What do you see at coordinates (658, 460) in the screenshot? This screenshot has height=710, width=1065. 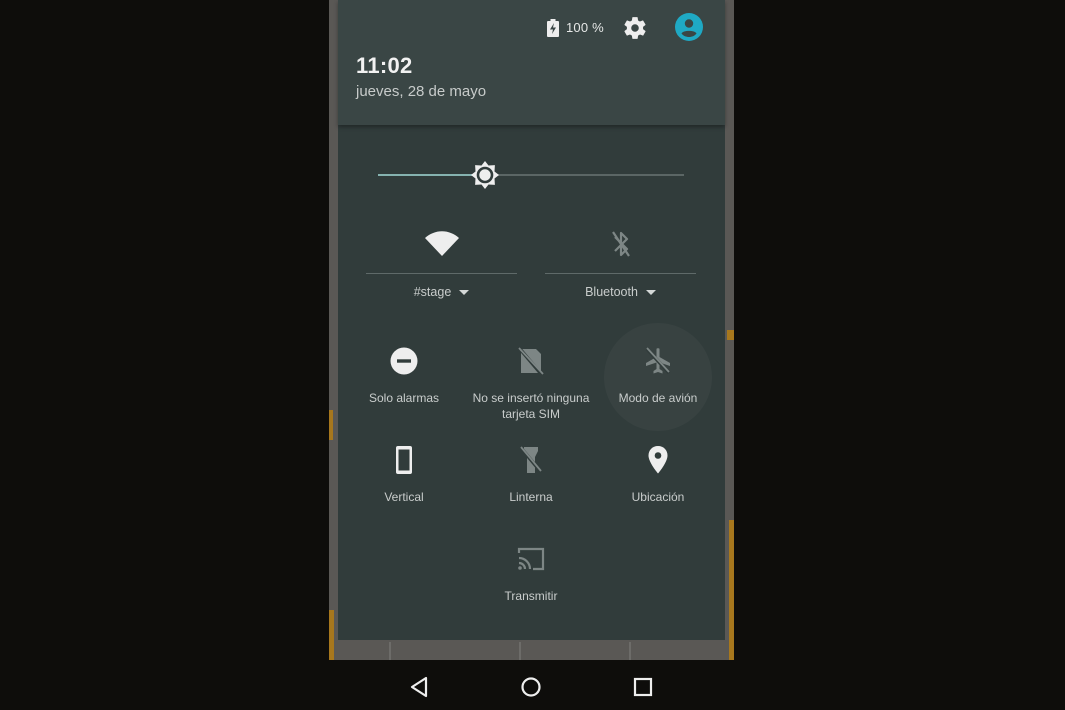 I see `location-pin-icon` at bounding box center [658, 460].